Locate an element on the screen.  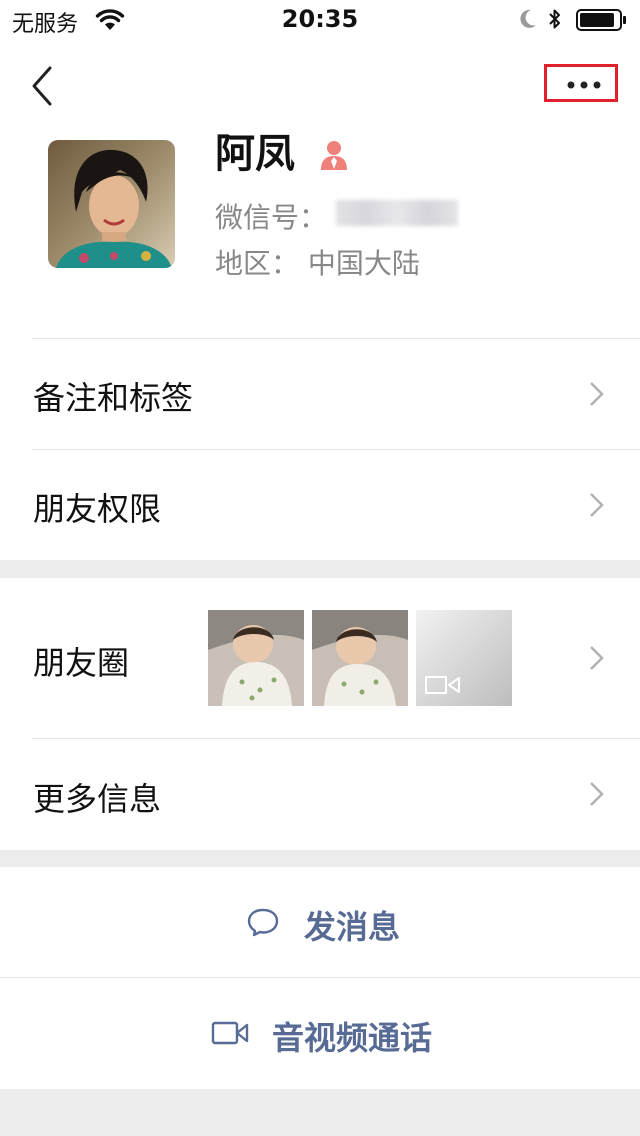
wechat-id-blurred is located at coordinates (397, 213).